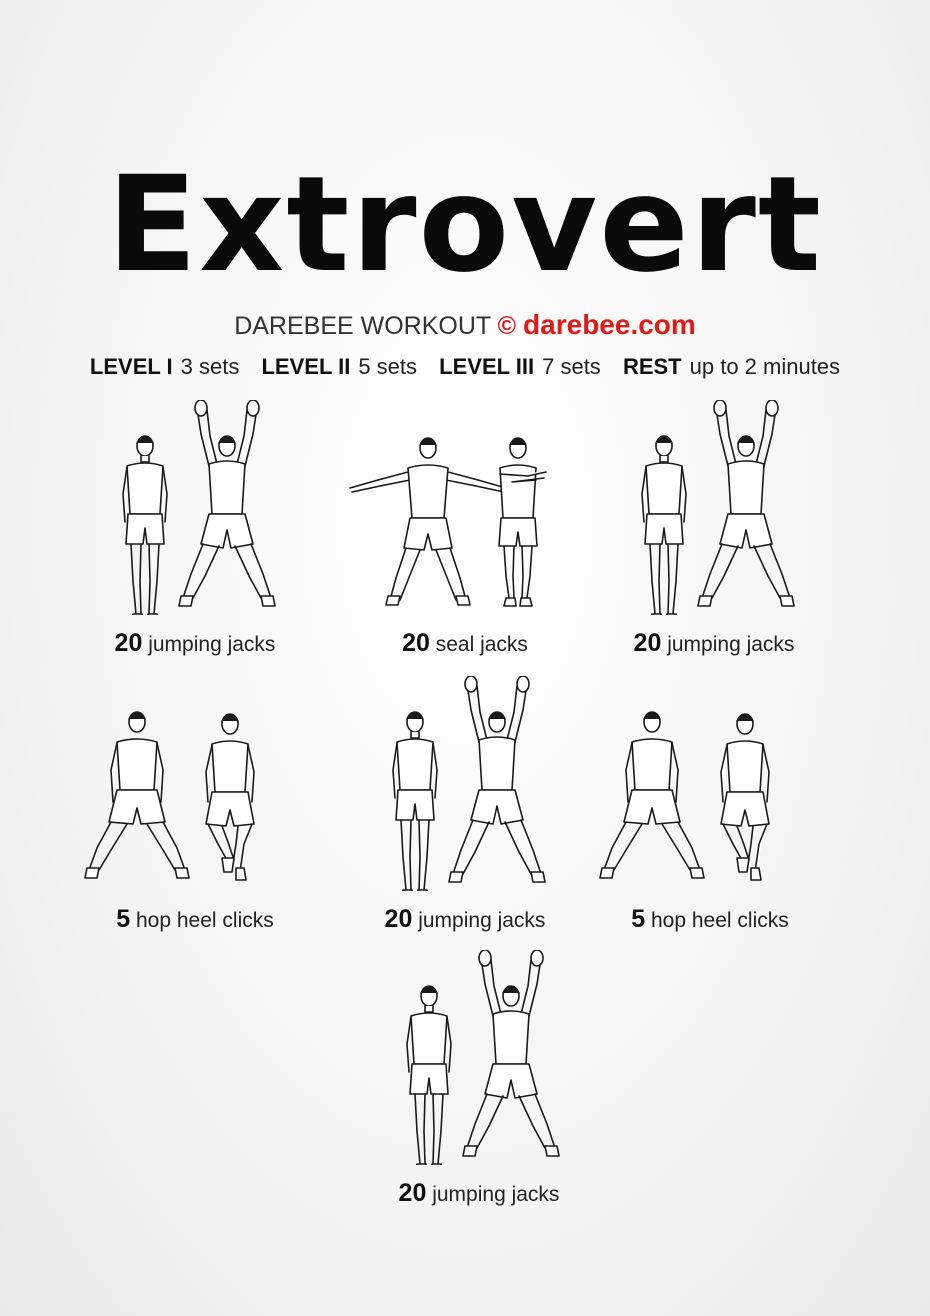  Describe the element at coordinates (388, 366) in the screenshot. I see `level-2-value: 5 sets` at that location.